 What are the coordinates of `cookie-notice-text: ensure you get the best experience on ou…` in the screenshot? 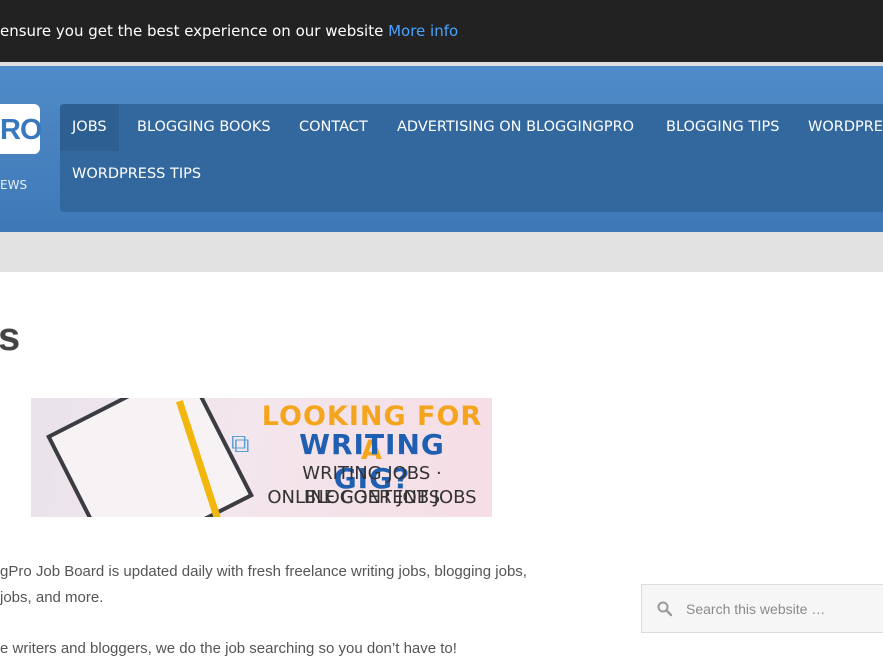 It's located at (192, 31).